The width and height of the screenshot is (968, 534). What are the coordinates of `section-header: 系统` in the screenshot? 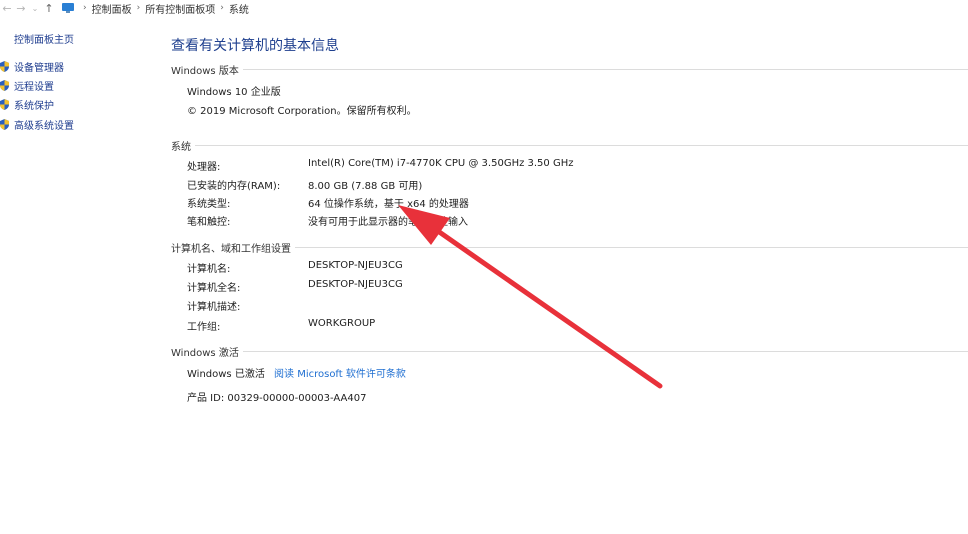 It's located at (181, 147).